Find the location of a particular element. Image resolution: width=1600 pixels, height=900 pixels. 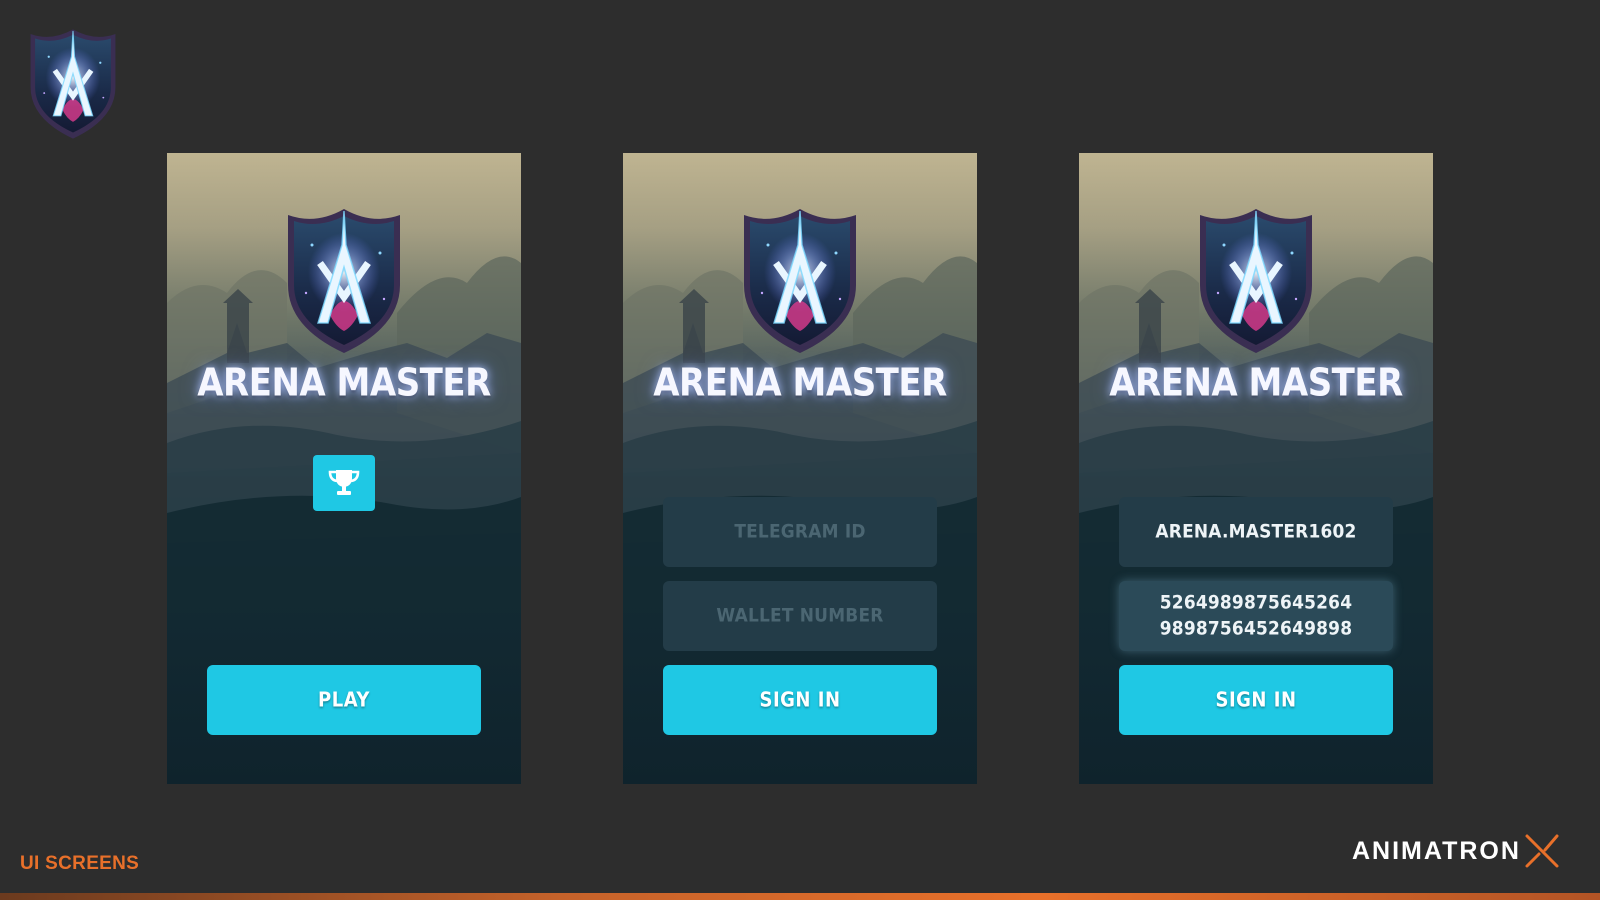

wallet-number-value-line2: 9898756452649898 is located at coordinates (1256, 629).